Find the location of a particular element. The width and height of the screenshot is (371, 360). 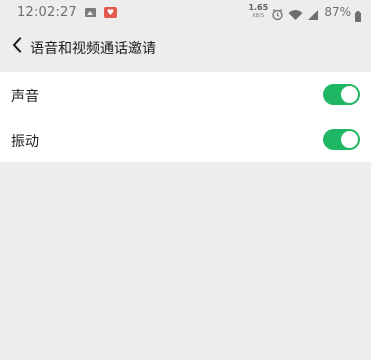

setting-row-vibration: 振动 is located at coordinates (185, 139).